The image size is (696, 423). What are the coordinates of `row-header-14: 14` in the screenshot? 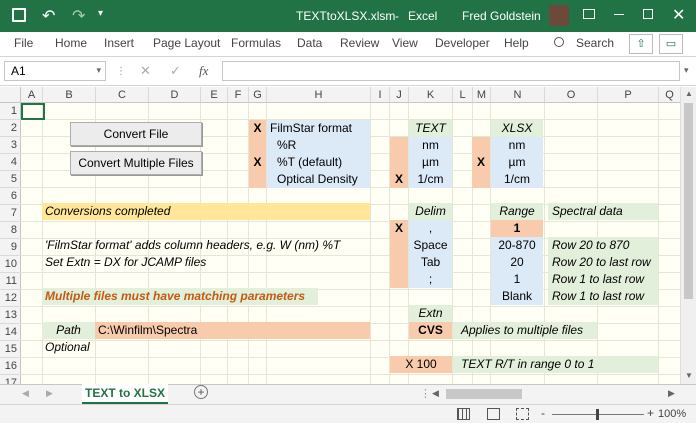 It's located at (10, 332).